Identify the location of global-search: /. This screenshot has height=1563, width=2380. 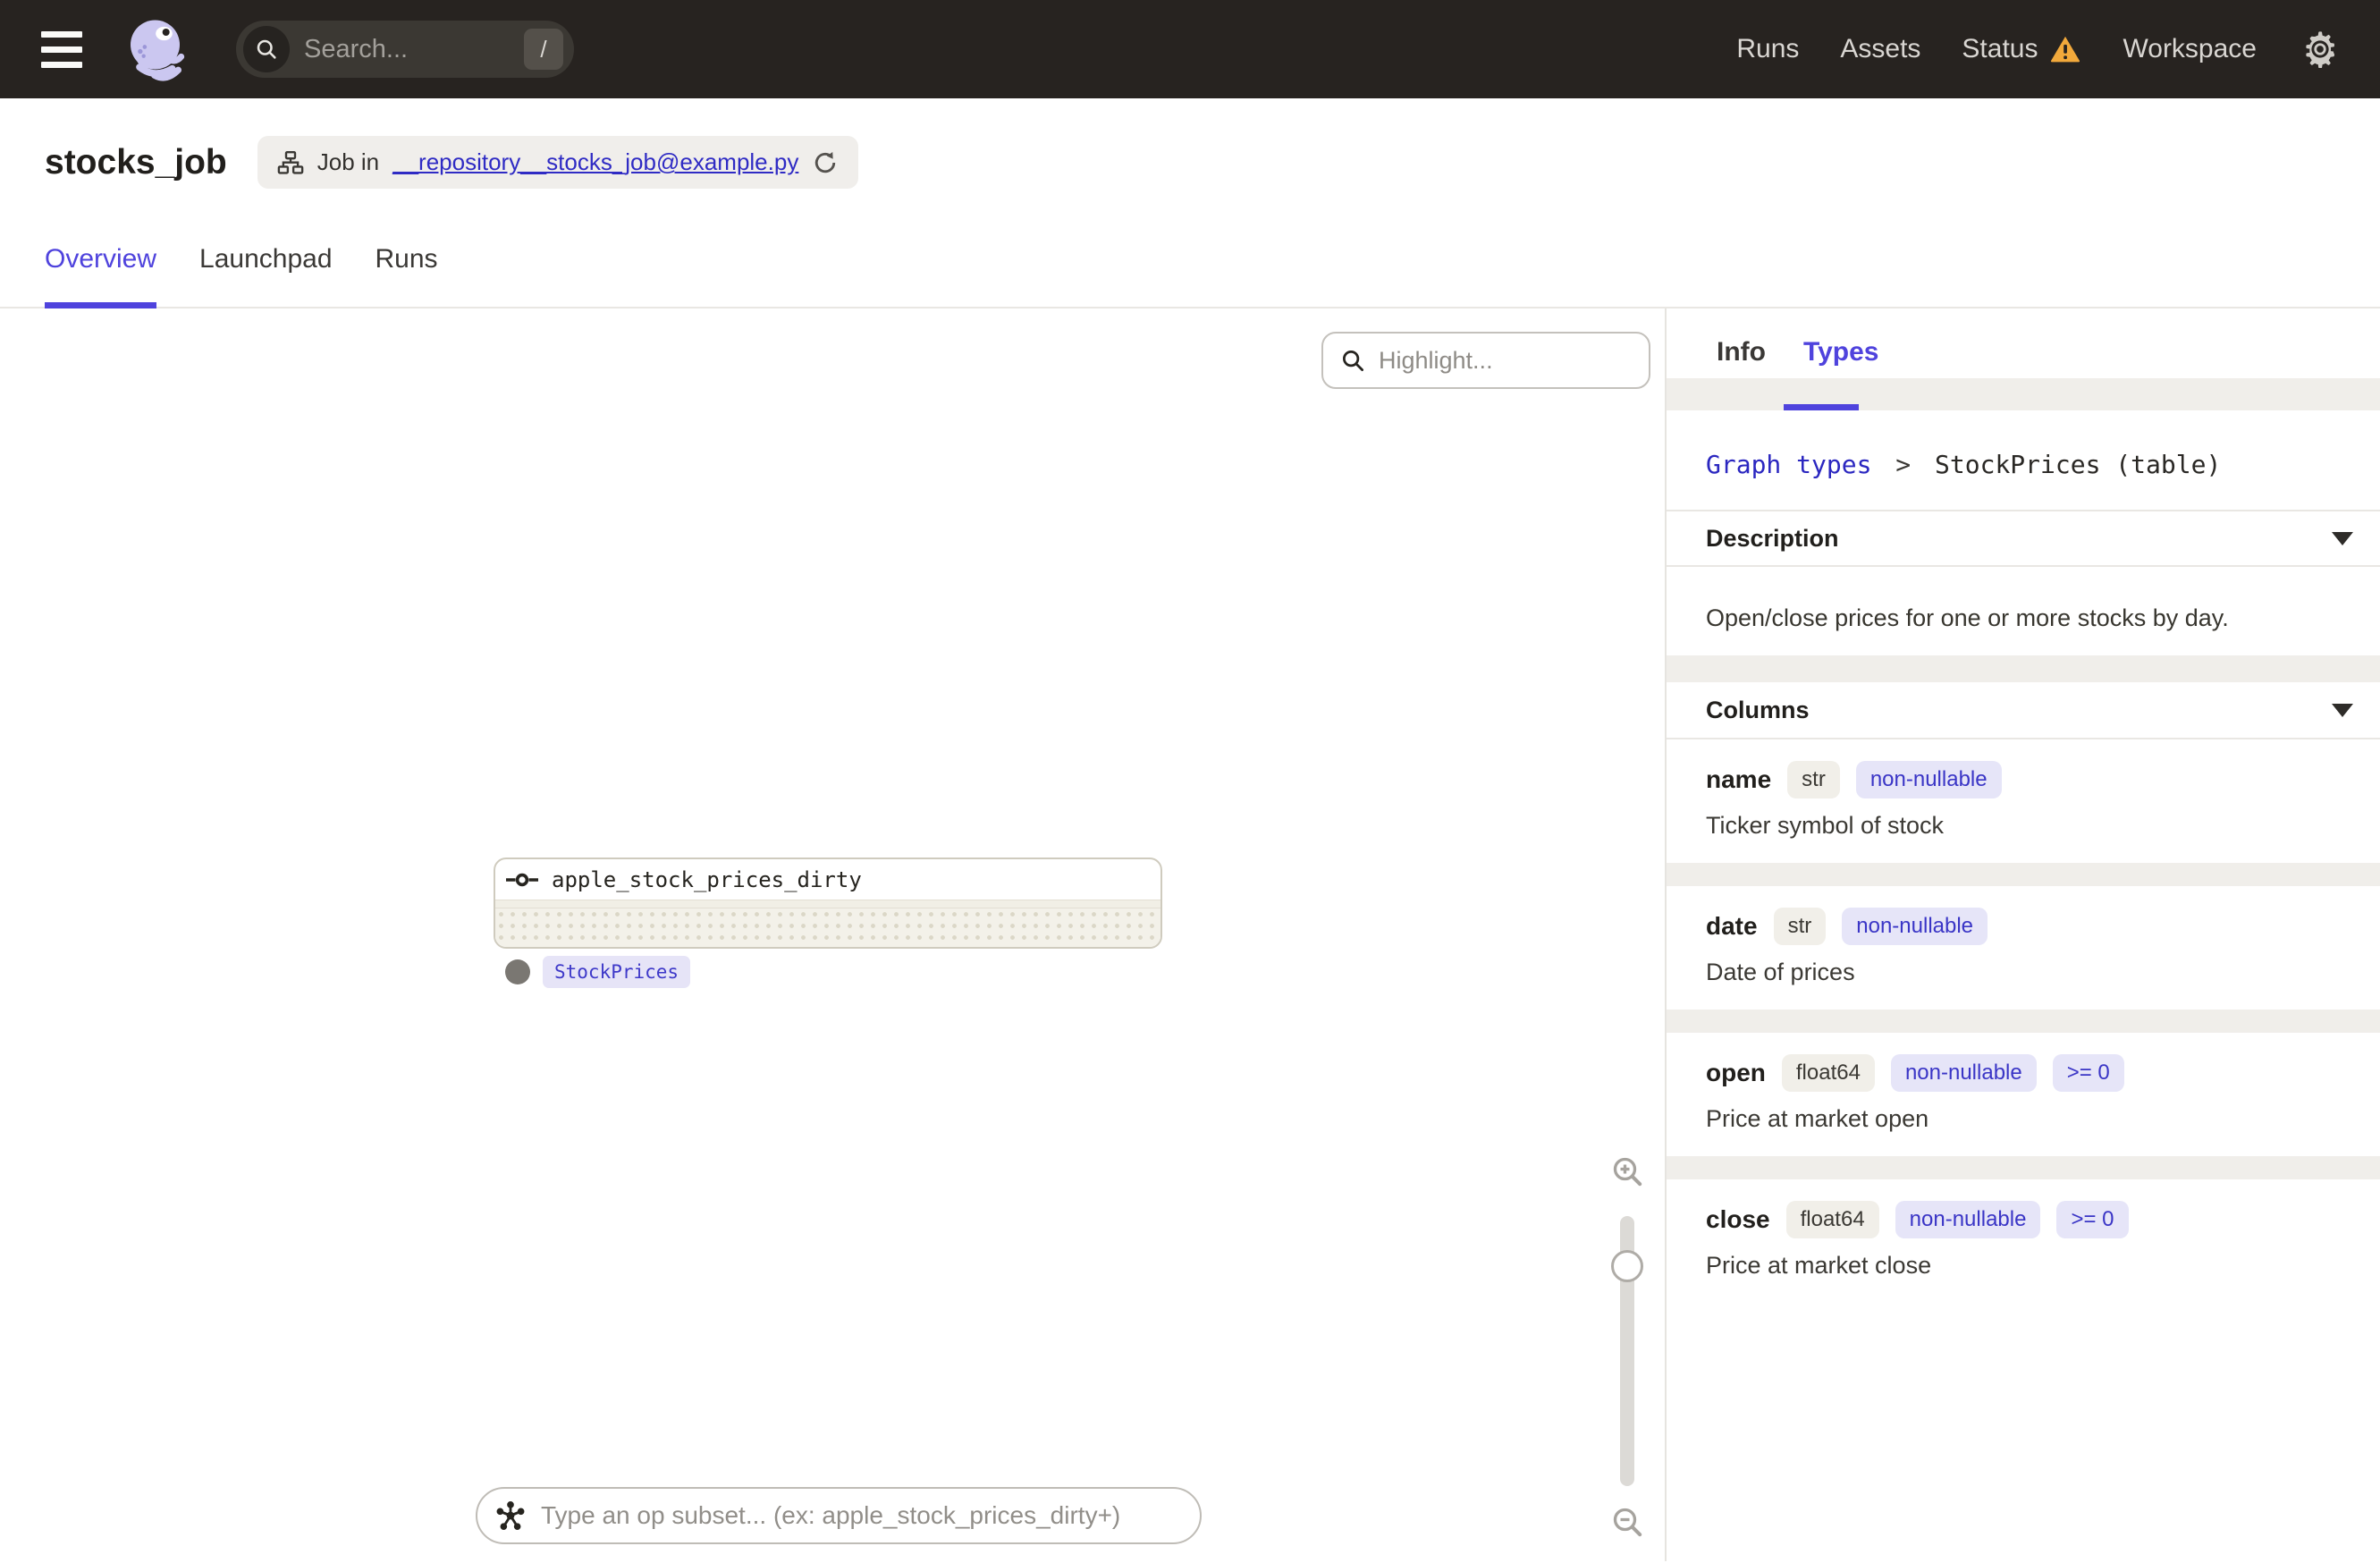
(405, 49).